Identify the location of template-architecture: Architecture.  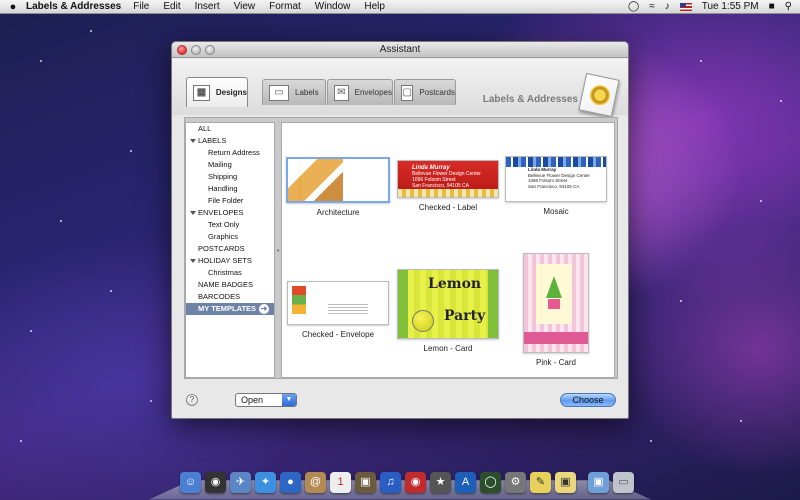
(338, 187).